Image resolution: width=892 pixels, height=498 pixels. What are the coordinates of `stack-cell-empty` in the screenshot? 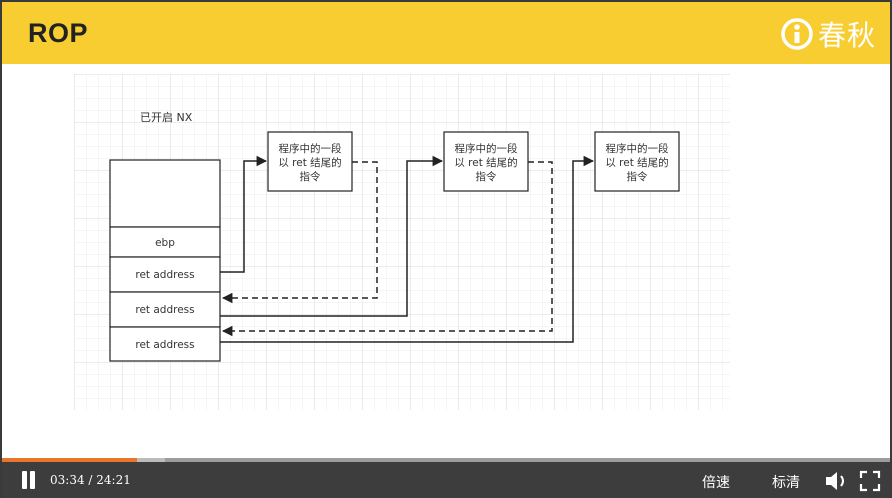 It's located at (165, 193).